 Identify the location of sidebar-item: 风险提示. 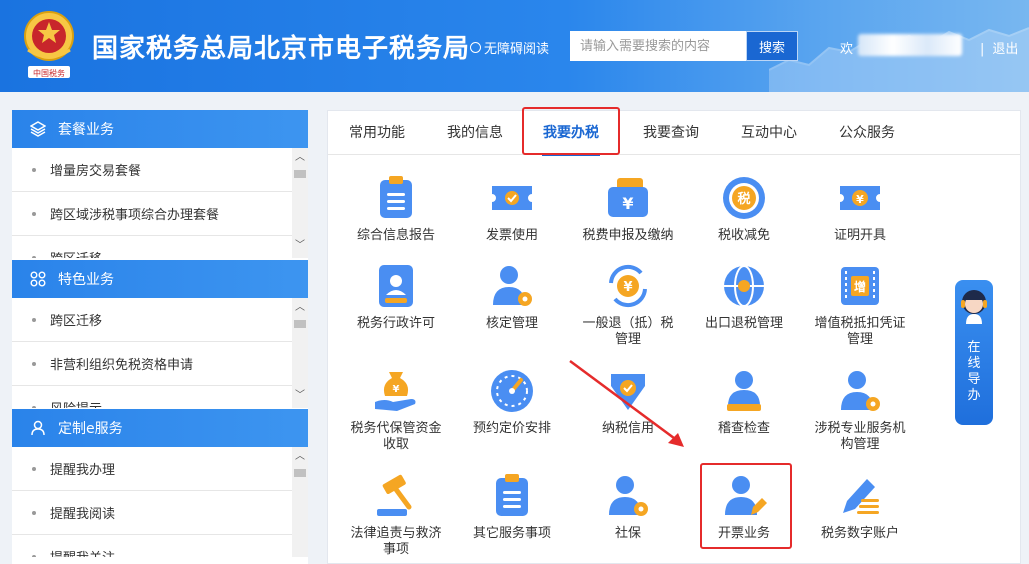
(152, 397).